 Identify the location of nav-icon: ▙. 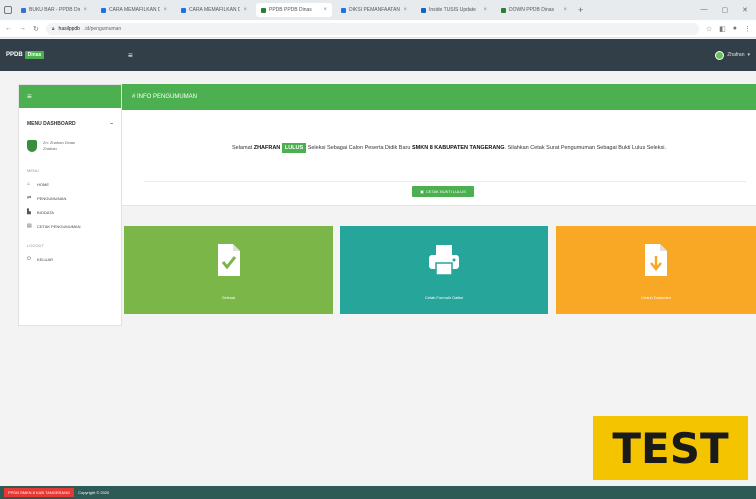
(29, 212).